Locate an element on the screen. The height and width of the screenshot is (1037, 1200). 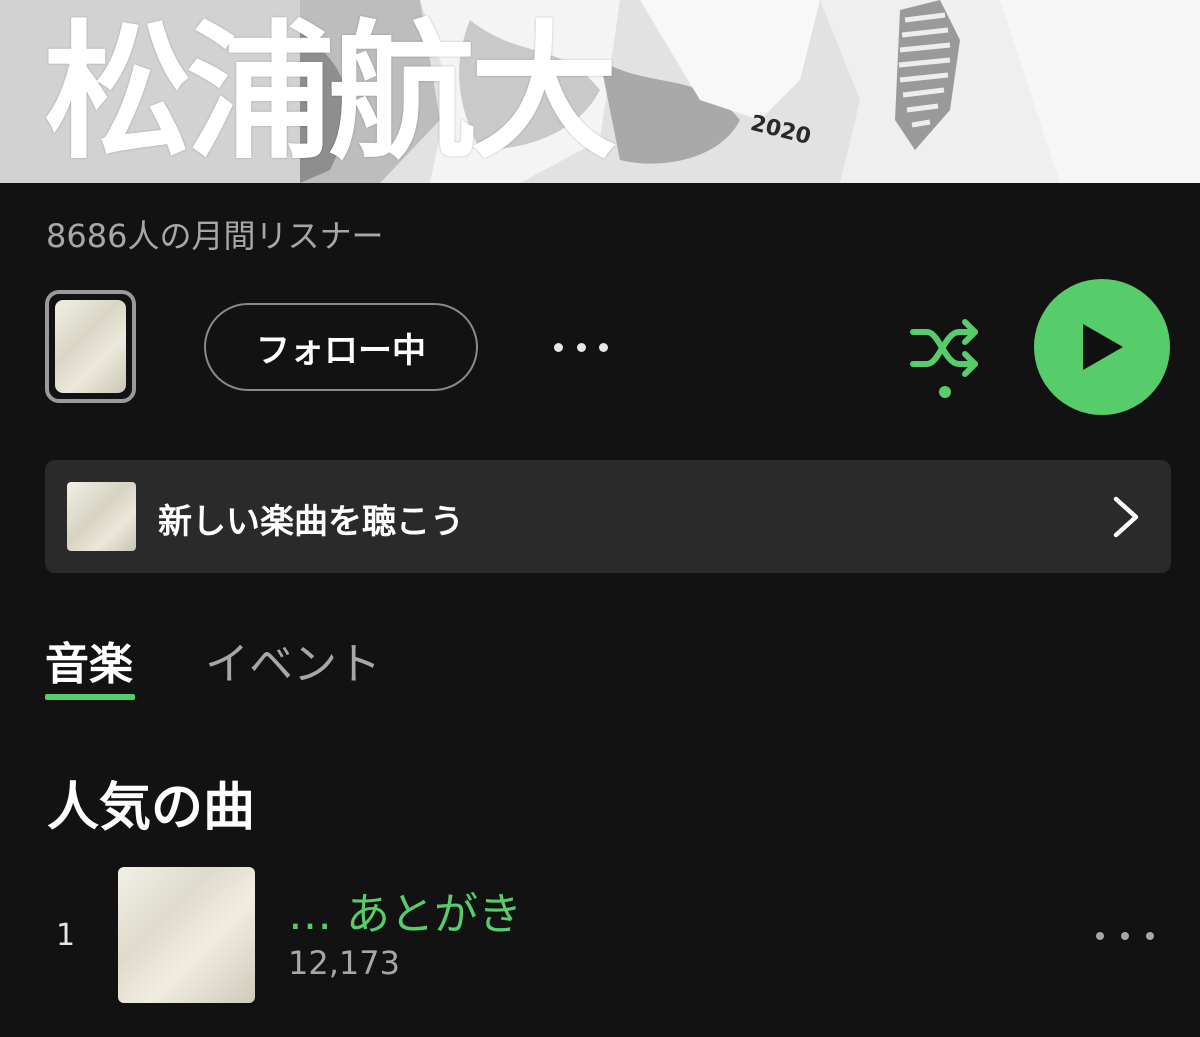
track-more-button is located at coordinates (1125, 936).